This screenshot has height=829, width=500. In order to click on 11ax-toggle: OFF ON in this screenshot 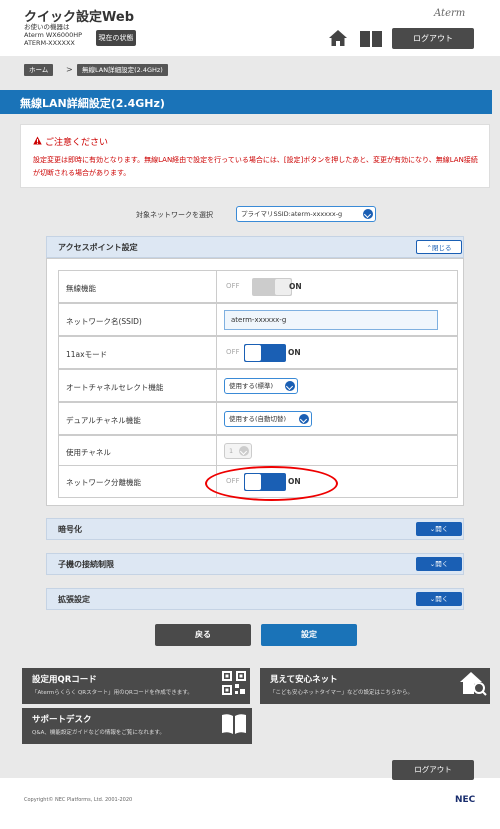, I will do `click(263, 353)`.